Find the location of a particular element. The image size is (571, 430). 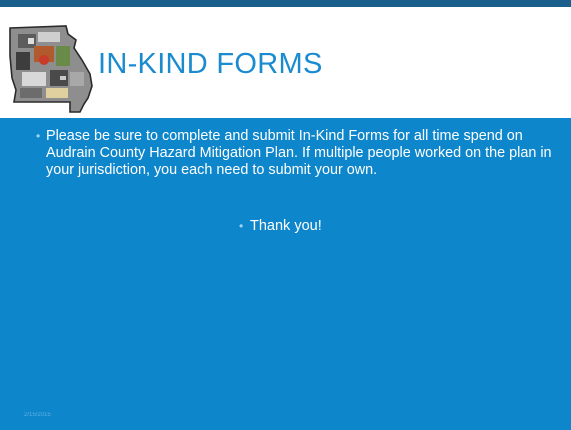

bullet-item-2: • Thank you! is located at coordinates (280, 226).